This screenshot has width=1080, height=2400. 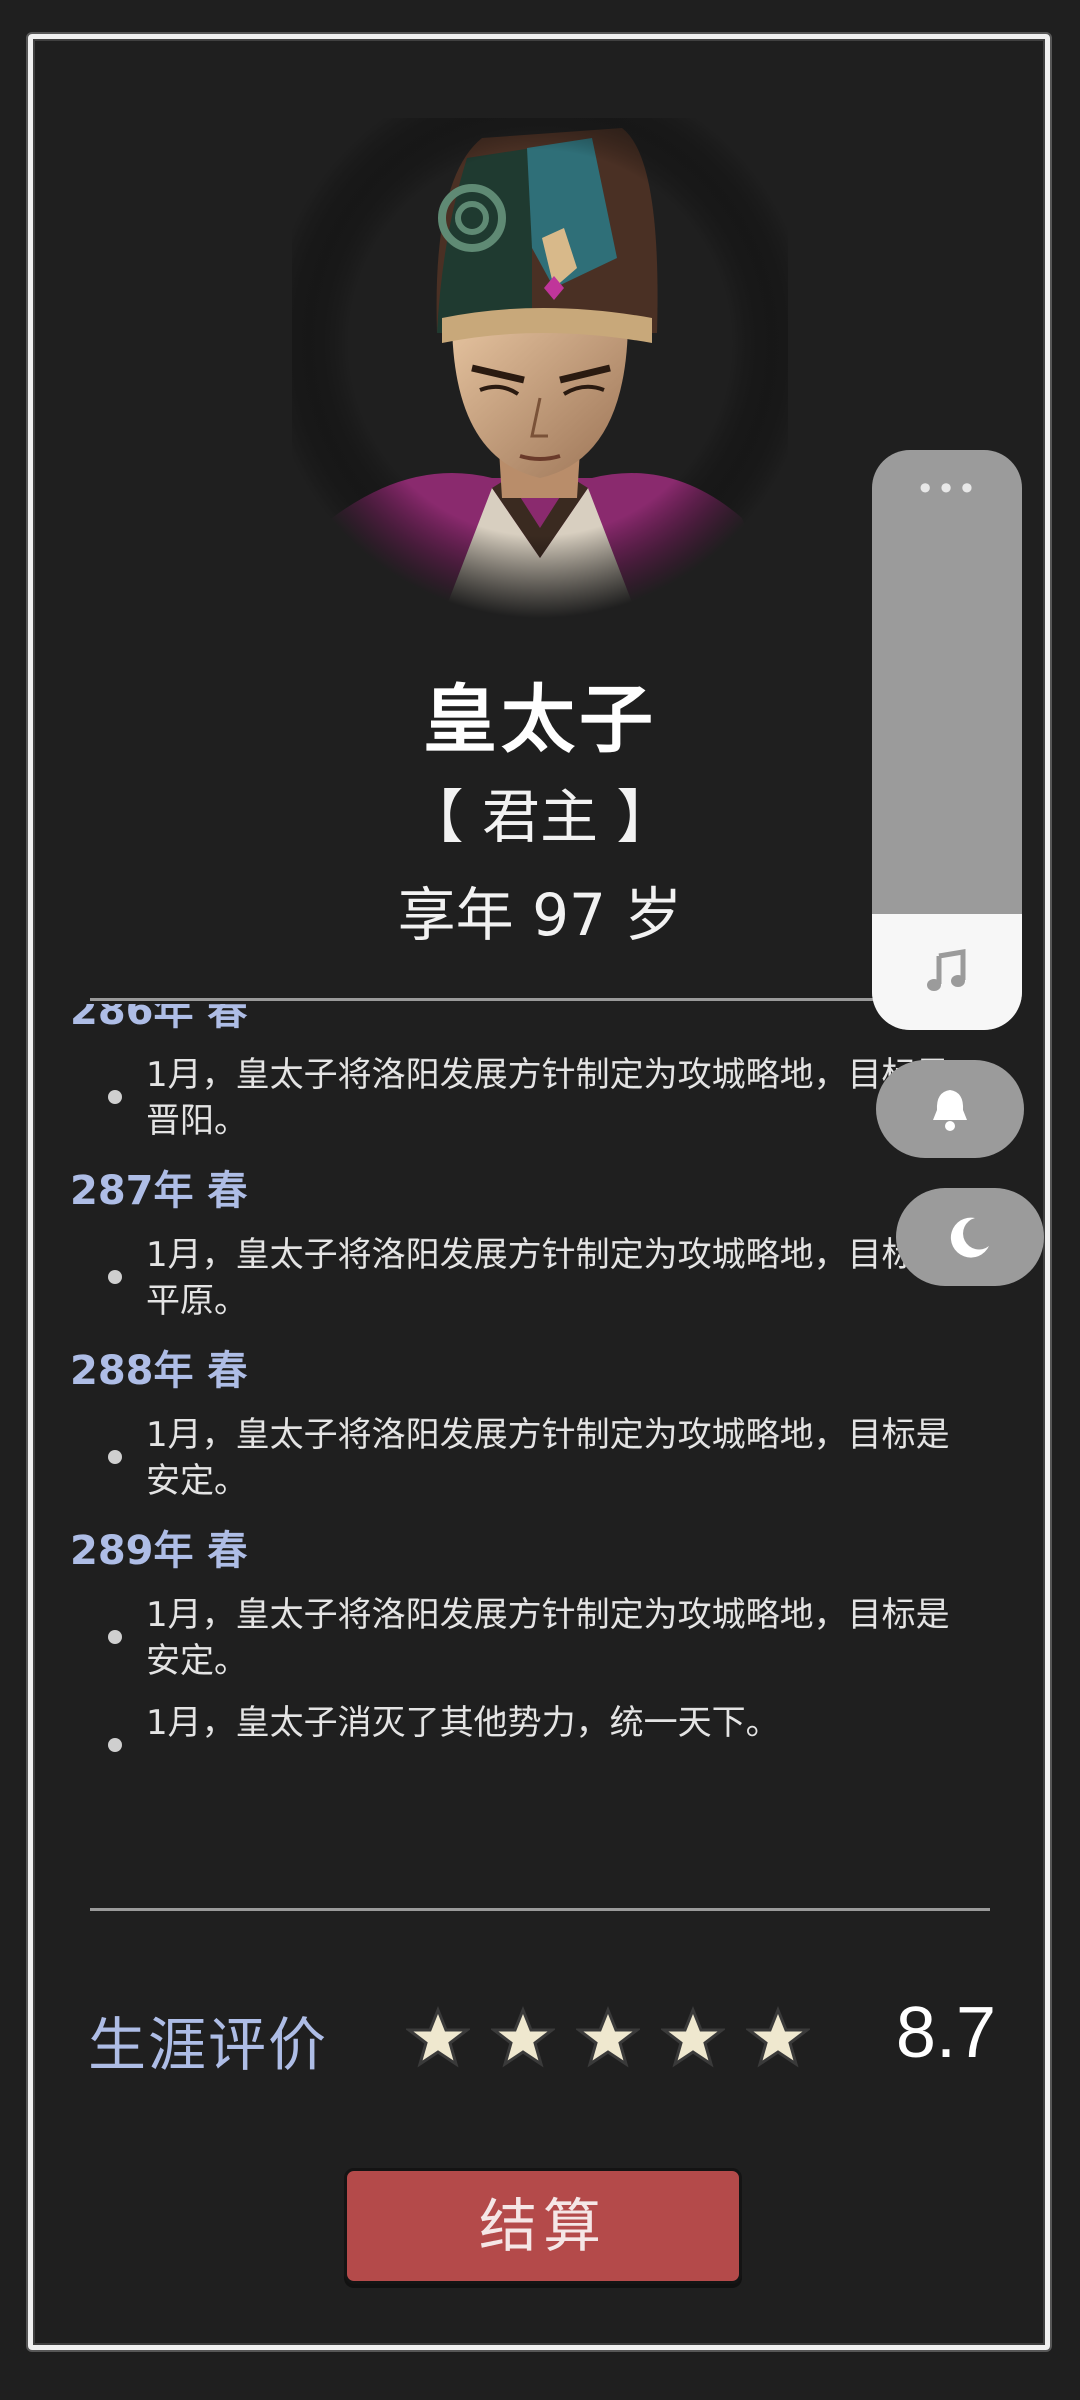 I want to click on floating-panel: •••, so click(x=947, y=740).